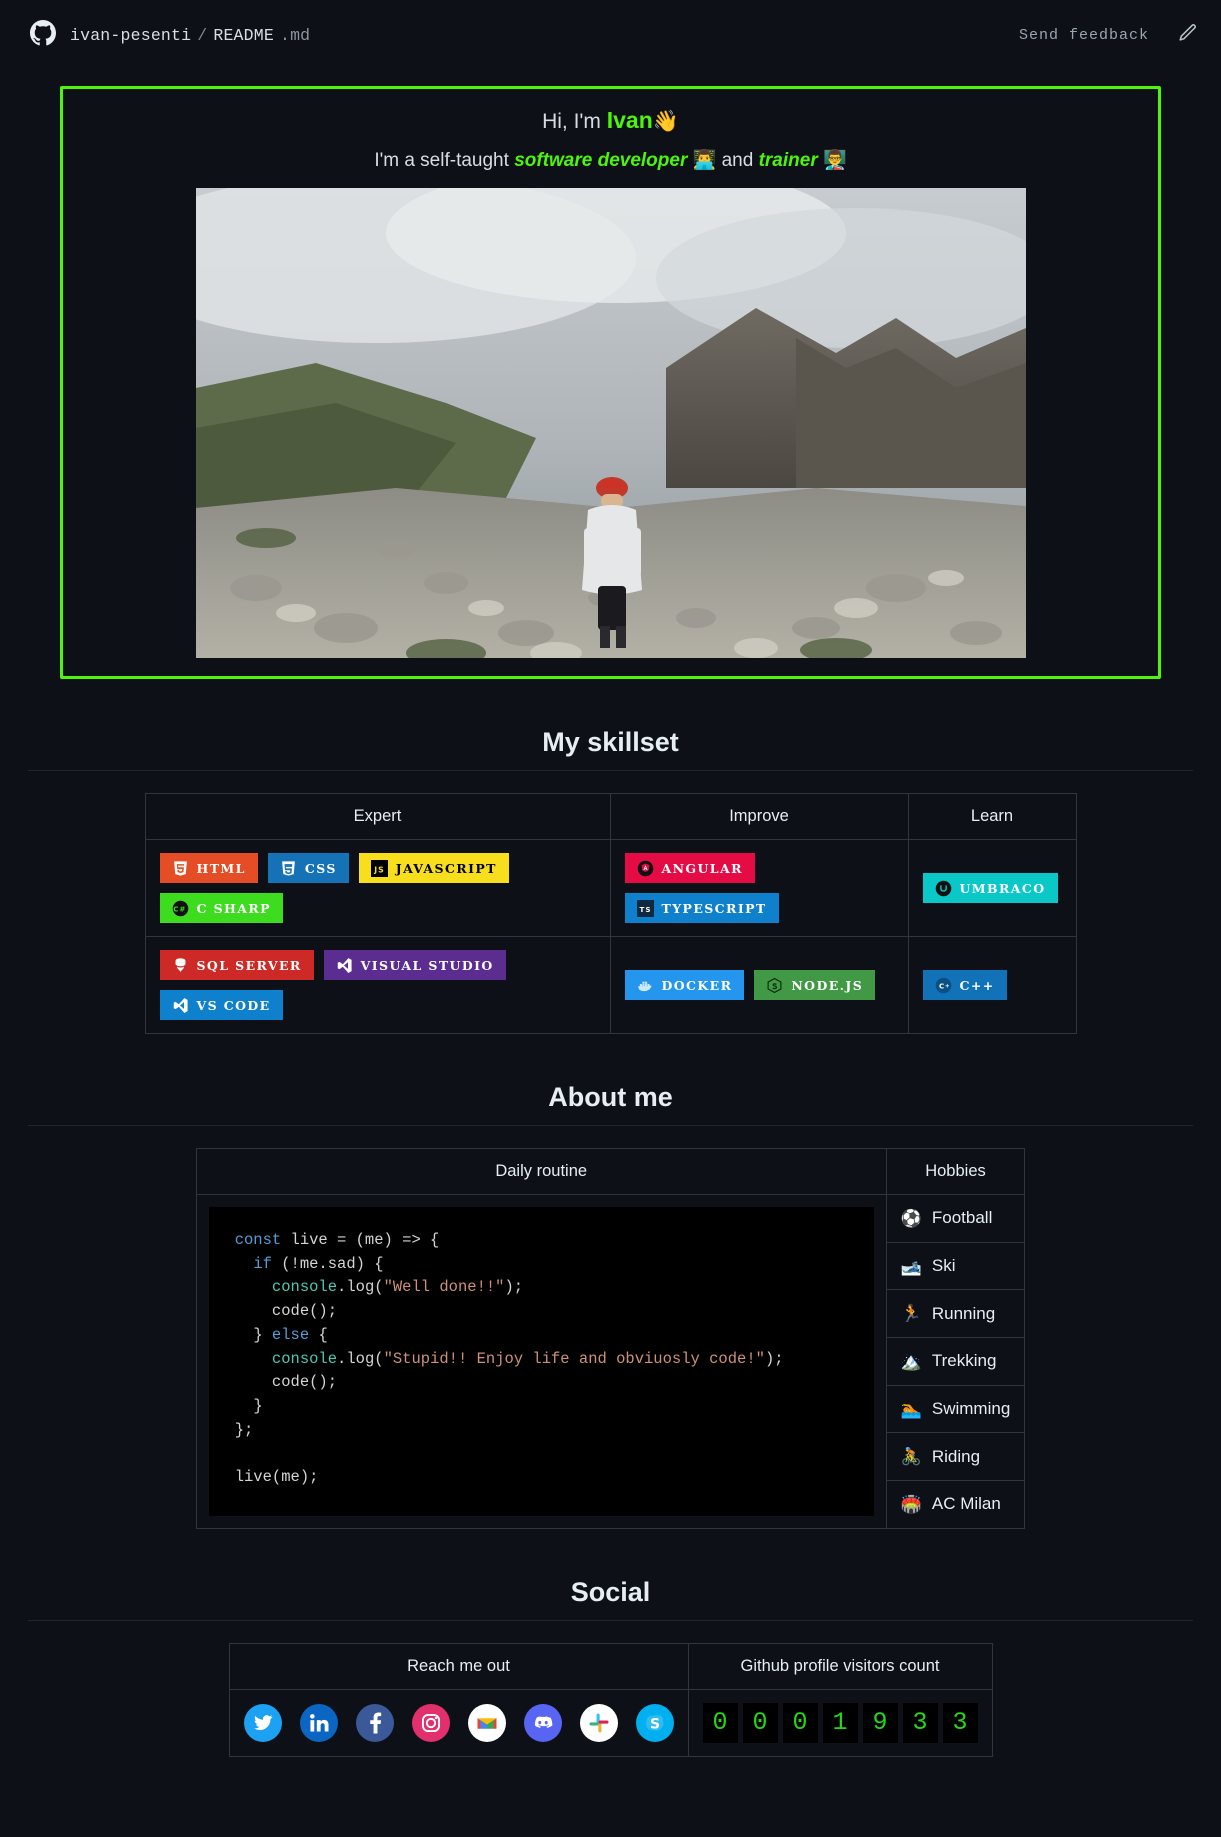  I want to click on hobby-cell-1: 🎿 Ski, so click(955, 1266).